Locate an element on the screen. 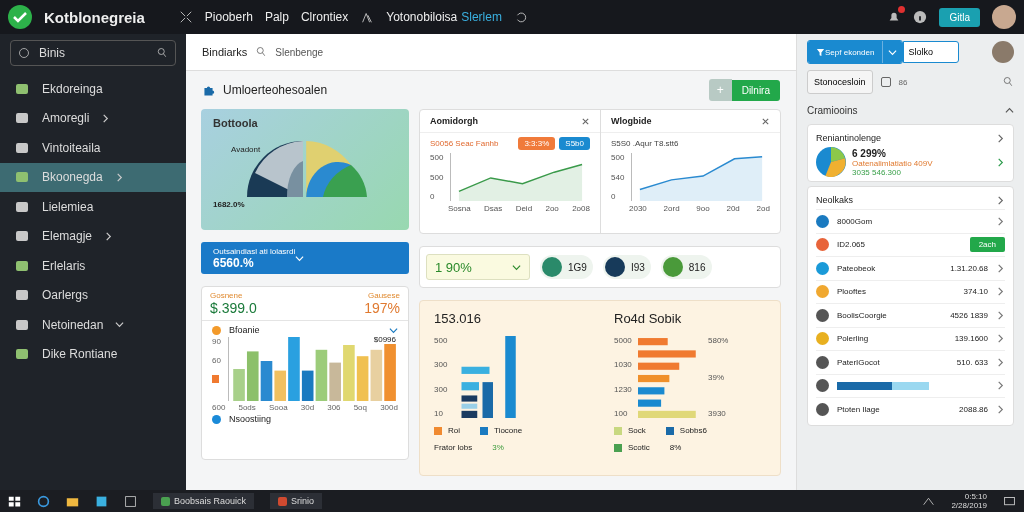 The height and width of the screenshot is (512, 1024). axis-label: Sosna is located at coordinates (459, 208).